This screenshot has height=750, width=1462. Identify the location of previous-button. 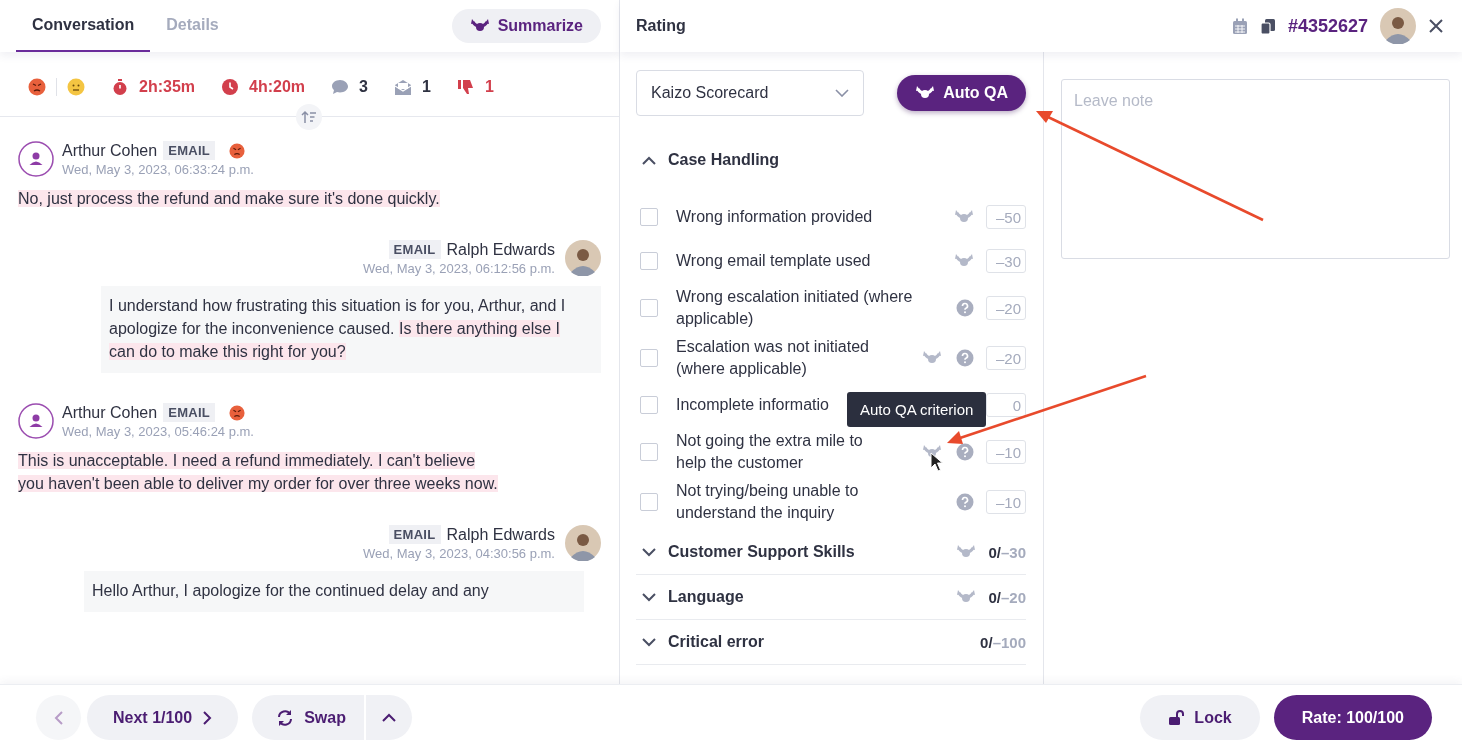
(58, 717).